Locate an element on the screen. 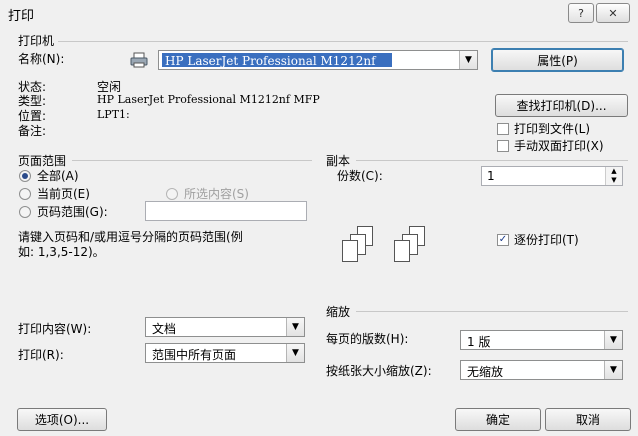  manual-duplex-checkbox is located at coordinates (503, 146).